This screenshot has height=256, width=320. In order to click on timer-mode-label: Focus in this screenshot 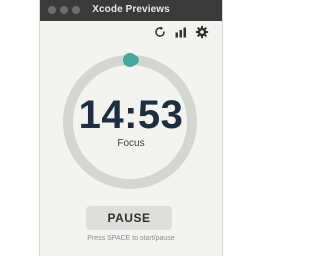, I will do `click(131, 143)`.